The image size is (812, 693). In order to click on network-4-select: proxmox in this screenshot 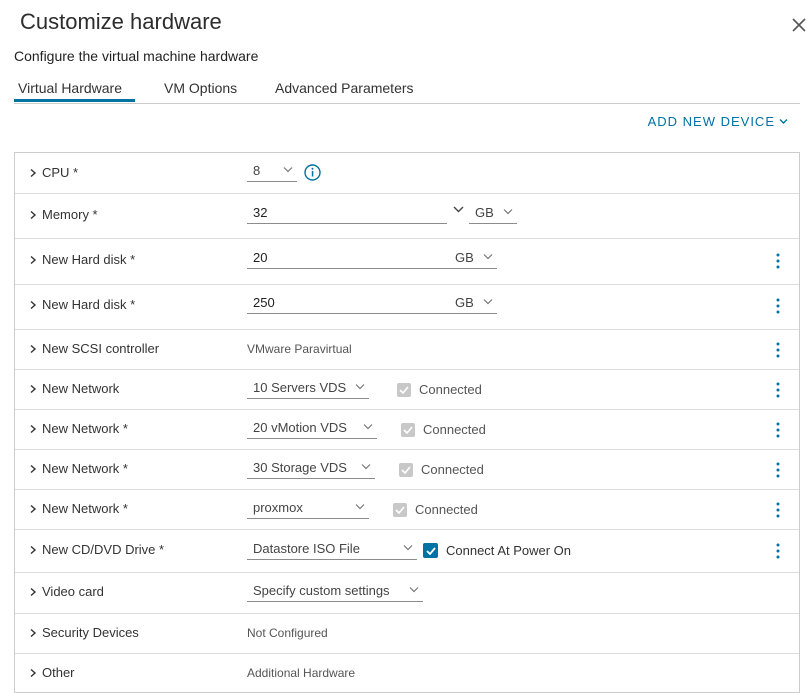, I will do `click(308, 509)`.